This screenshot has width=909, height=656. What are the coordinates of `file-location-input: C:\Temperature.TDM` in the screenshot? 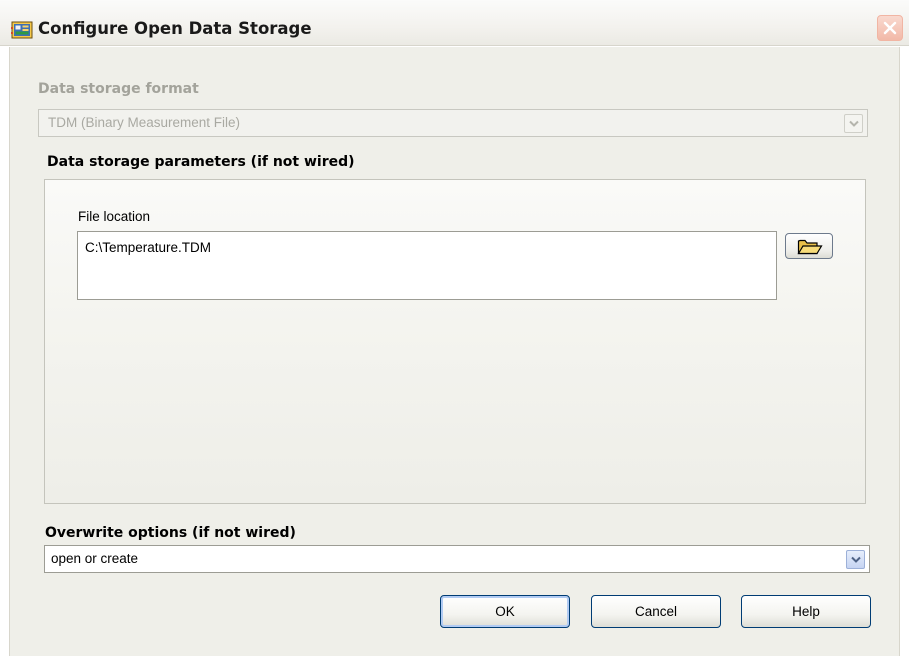 It's located at (427, 265).